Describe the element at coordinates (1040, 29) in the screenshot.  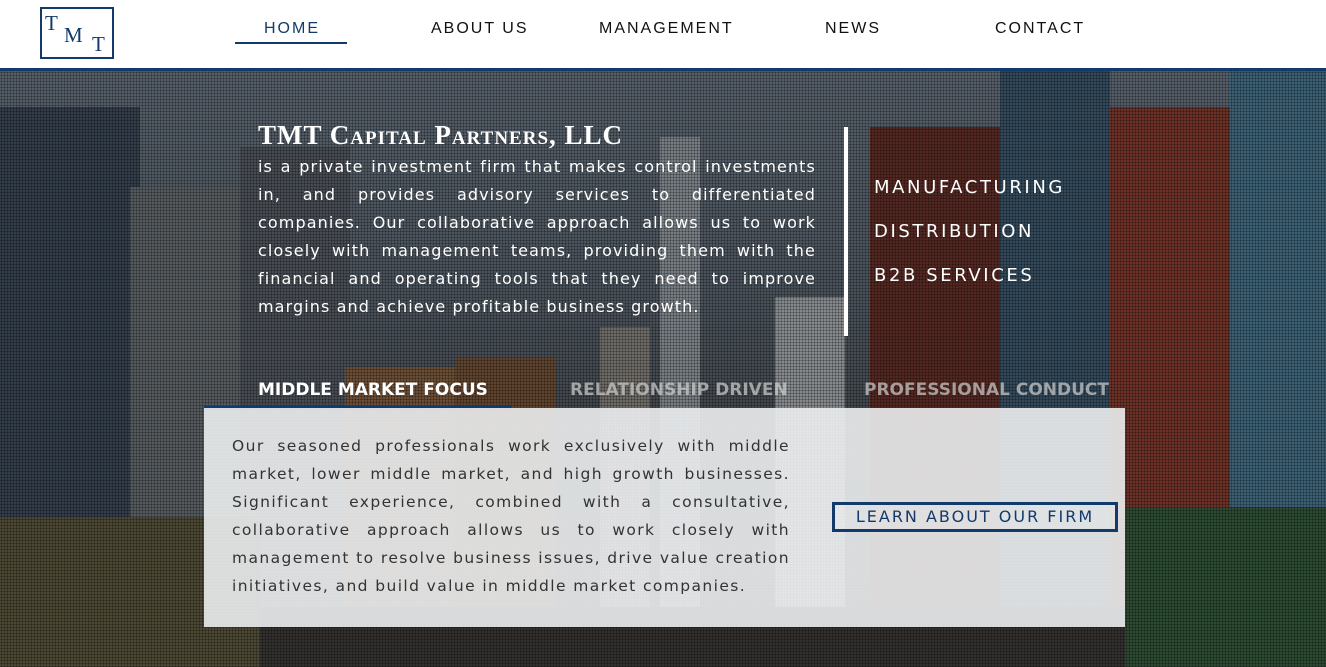
I see `nav-contact: CONTACT` at that location.